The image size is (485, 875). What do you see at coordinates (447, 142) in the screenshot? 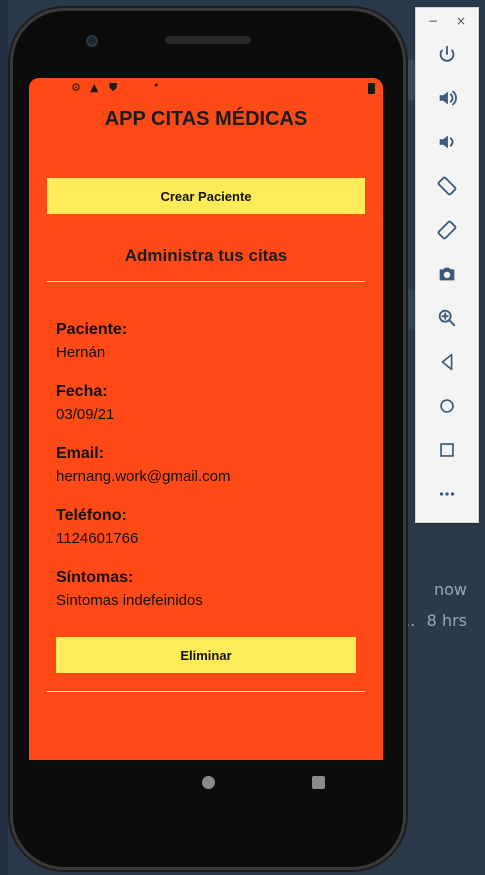
I see `volume-down-icon` at bounding box center [447, 142].